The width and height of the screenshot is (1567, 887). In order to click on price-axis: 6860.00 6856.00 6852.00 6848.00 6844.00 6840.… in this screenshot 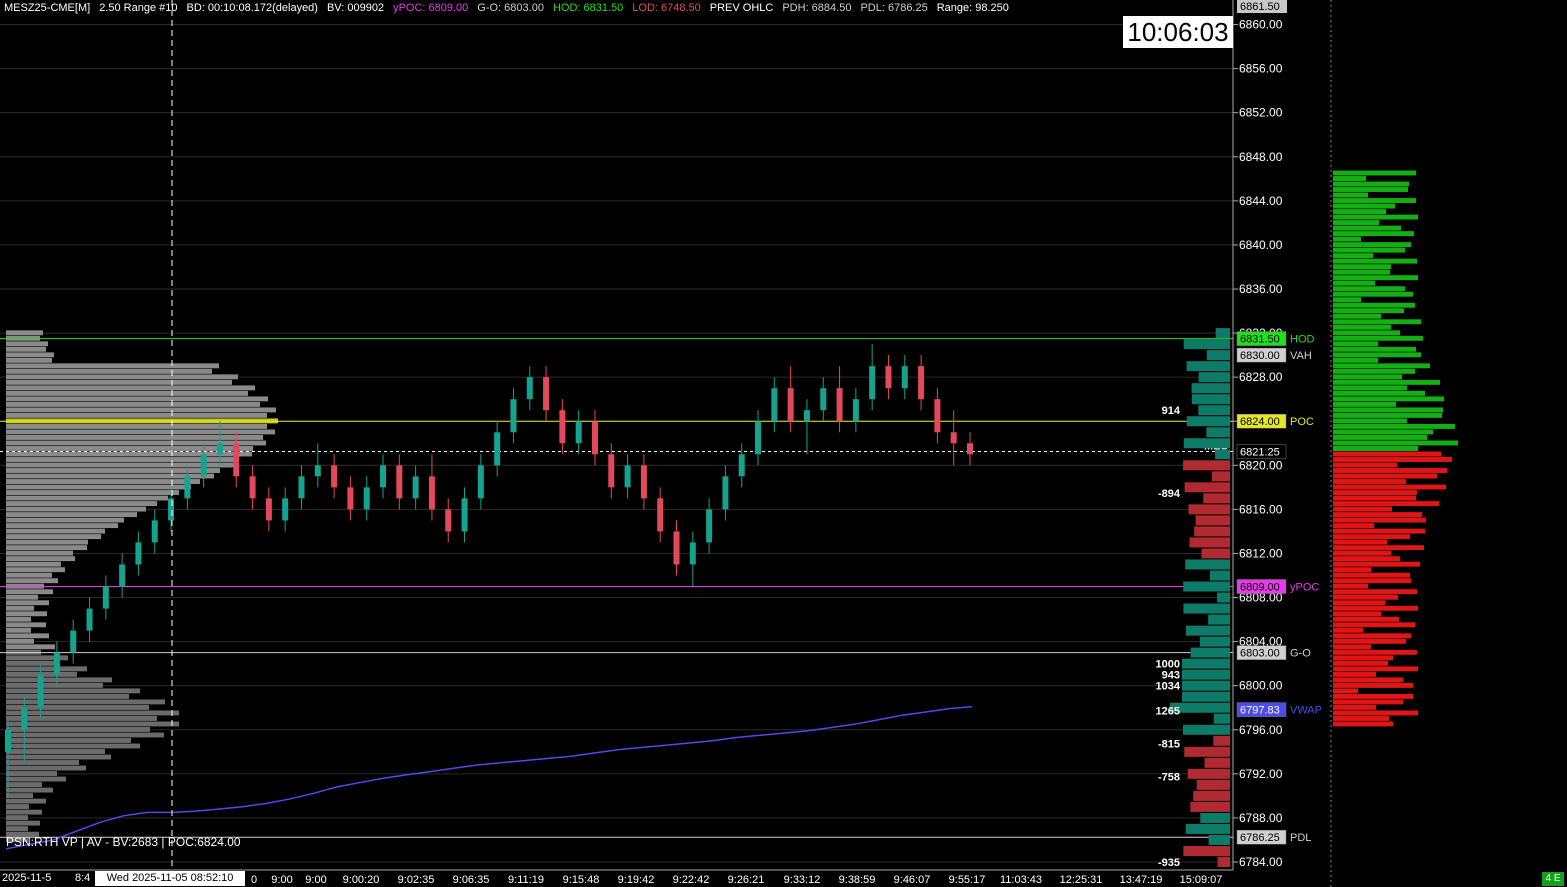, I will do `click(1277, 434)`.